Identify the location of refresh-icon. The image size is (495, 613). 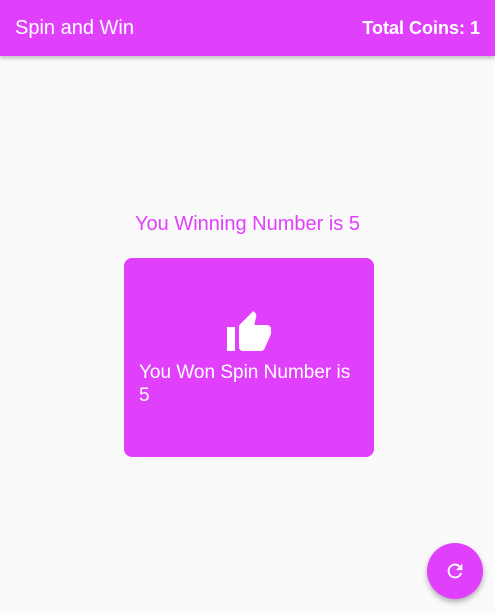
(455, 571).